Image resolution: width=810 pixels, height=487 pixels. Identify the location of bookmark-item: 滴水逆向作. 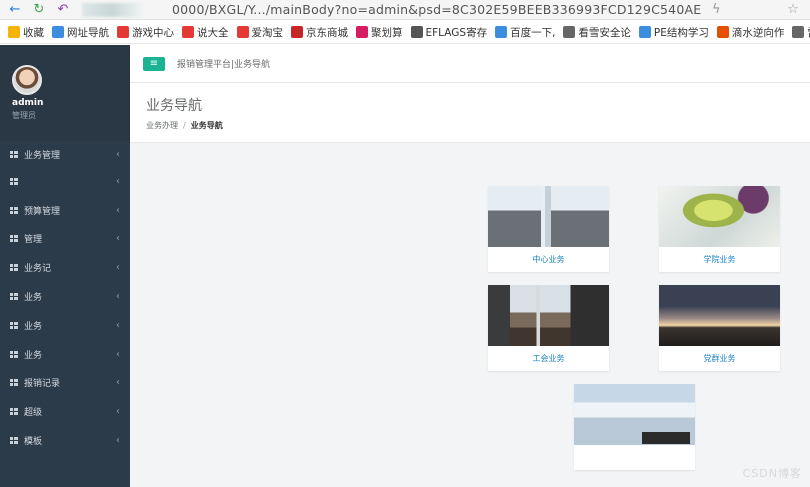
(750, 32).